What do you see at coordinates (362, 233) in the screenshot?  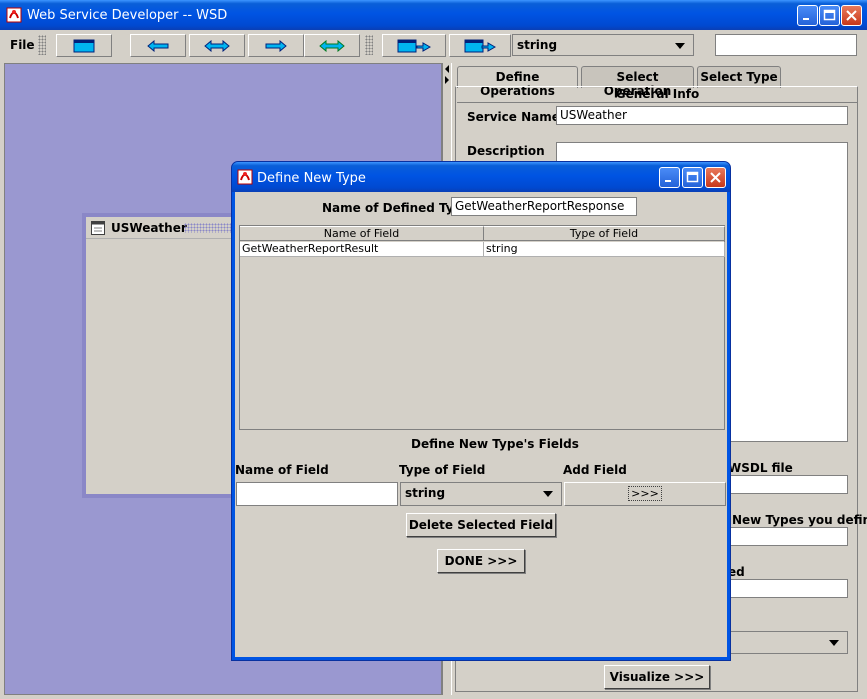 I see `column-header-name: Name of Field` at bounding box center [362, 233].